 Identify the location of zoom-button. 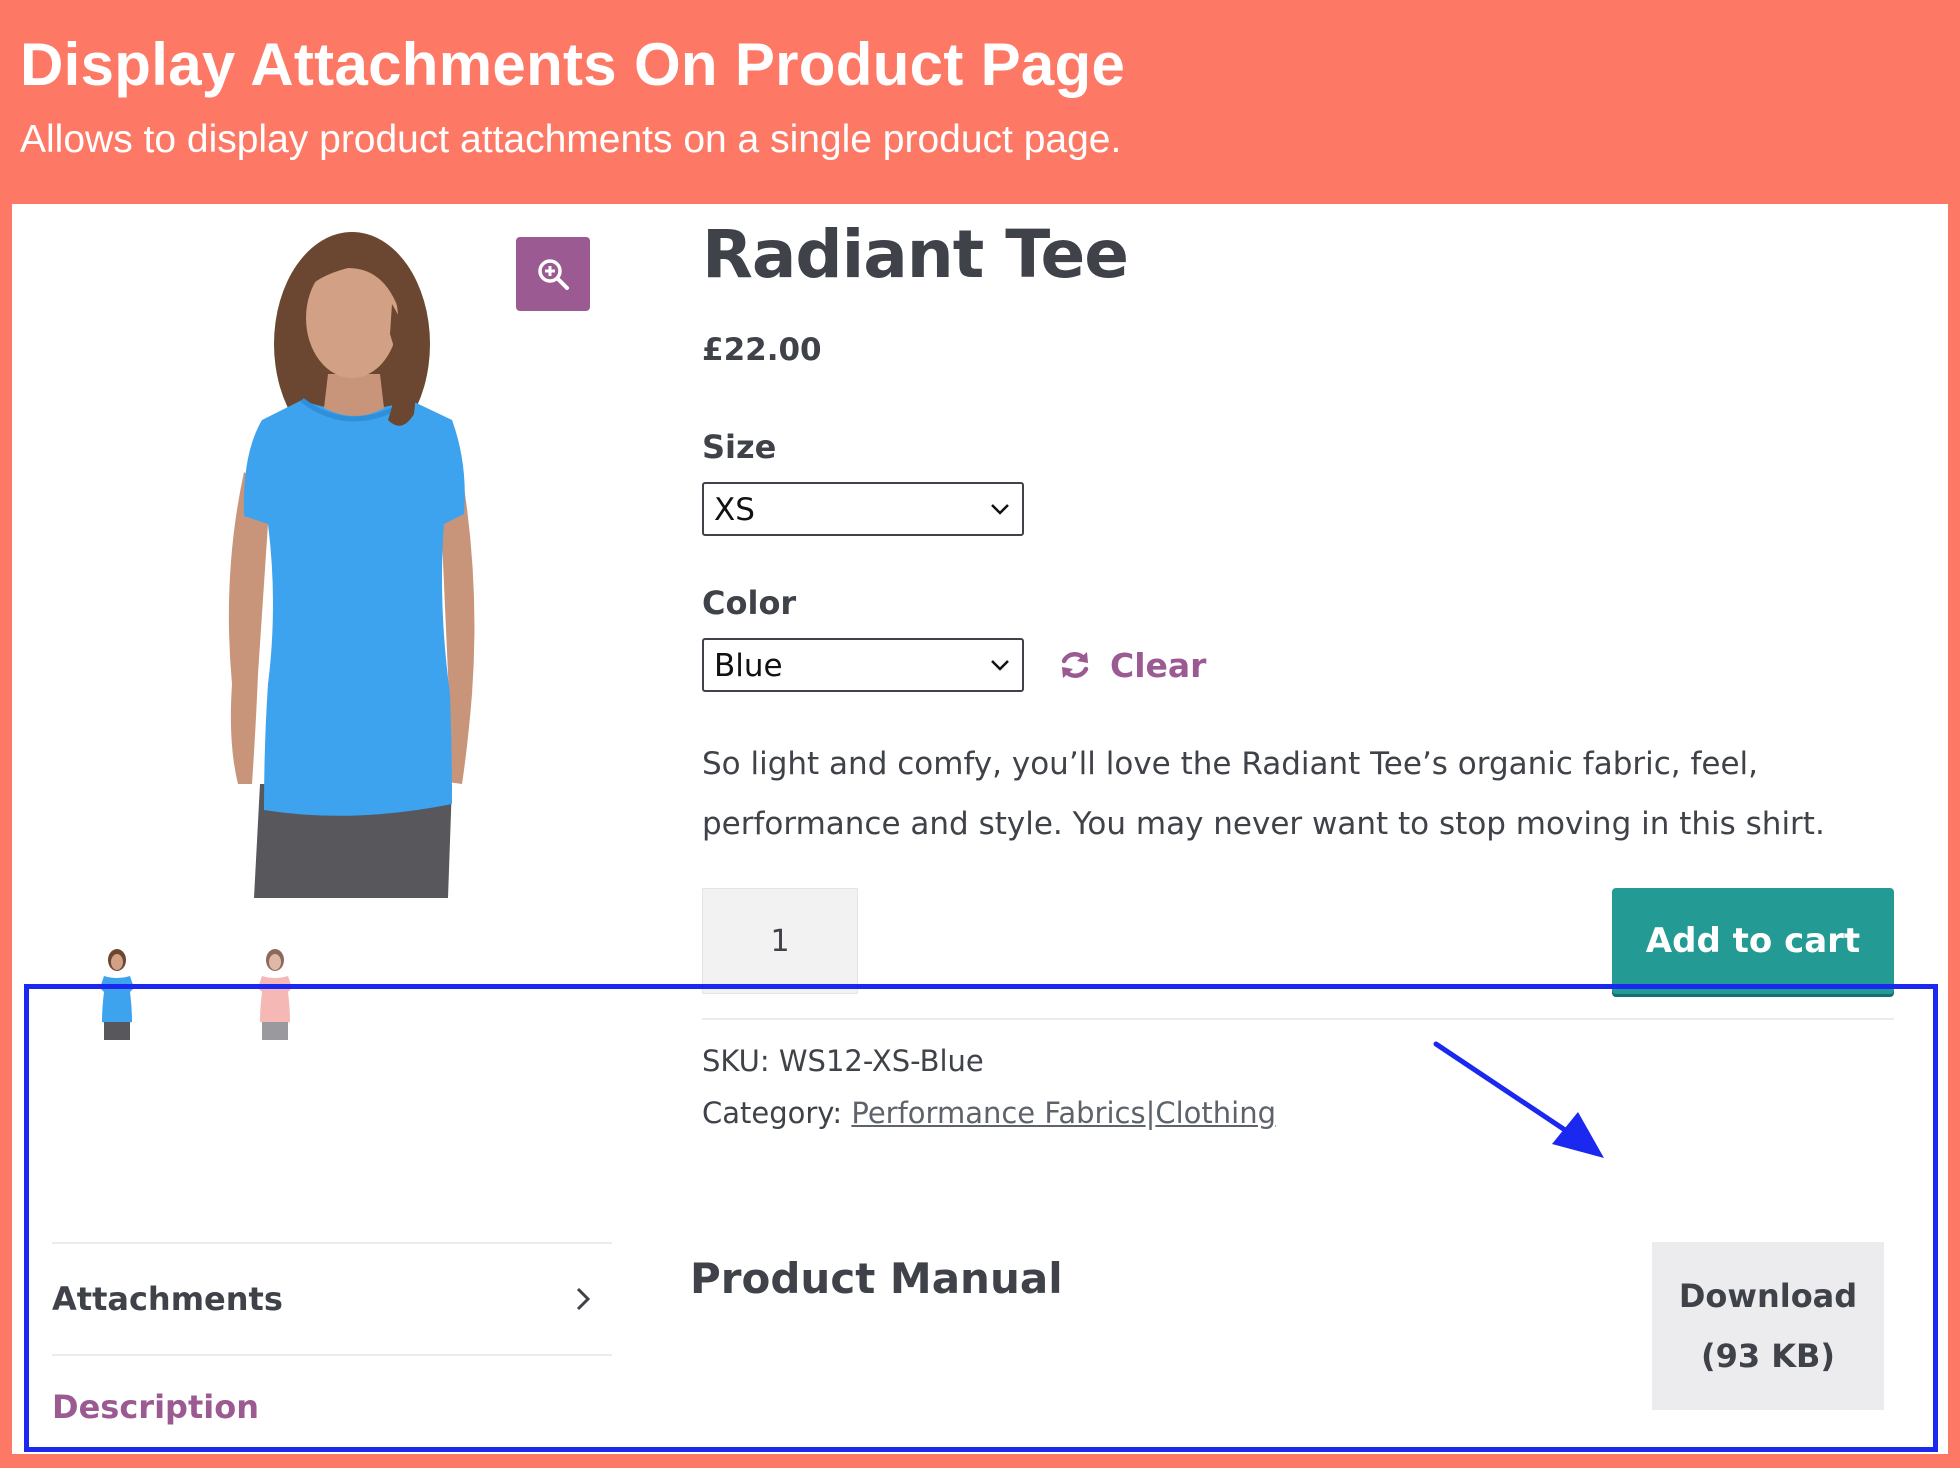
(553, 274).